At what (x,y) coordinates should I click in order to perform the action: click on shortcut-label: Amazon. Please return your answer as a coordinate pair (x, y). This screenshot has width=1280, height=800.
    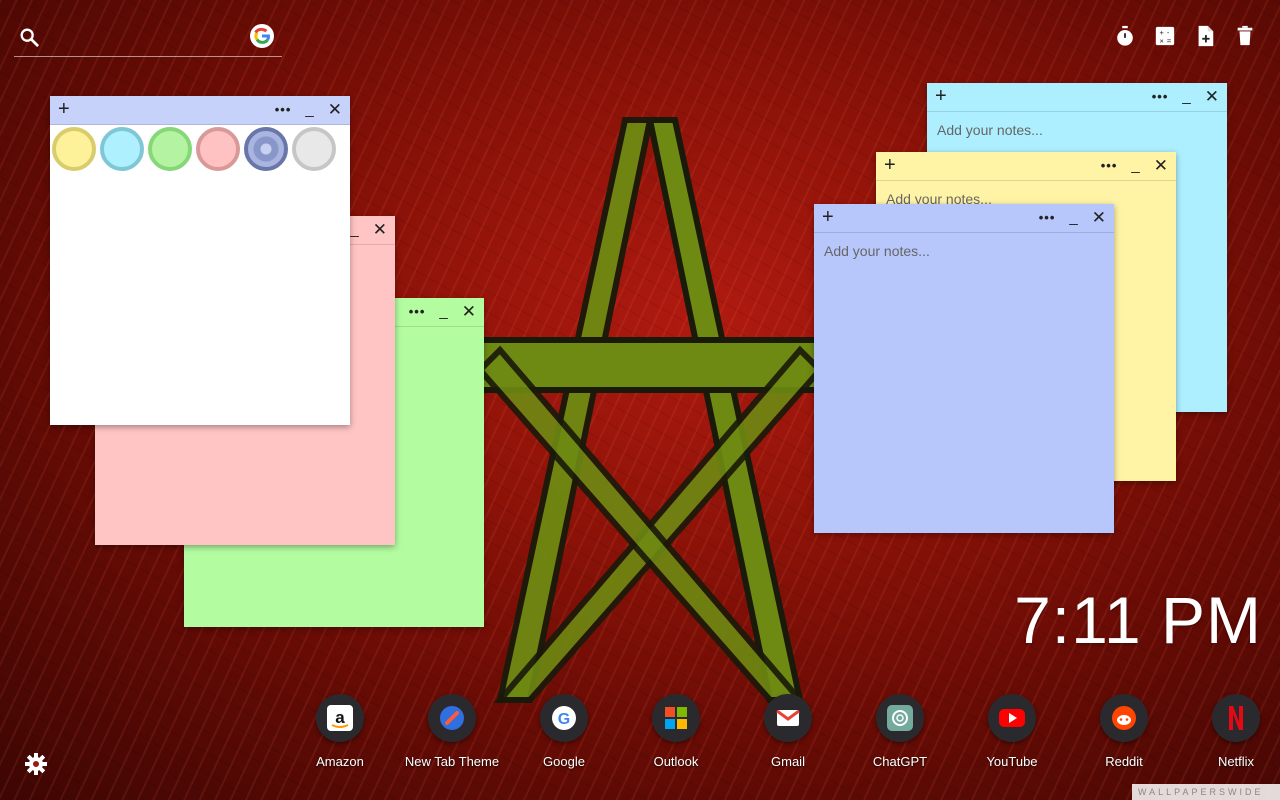
    Looking at the image, I should click on (340, 761).